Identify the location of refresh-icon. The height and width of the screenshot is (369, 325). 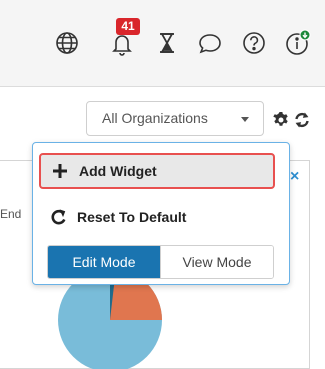
(302, 120).